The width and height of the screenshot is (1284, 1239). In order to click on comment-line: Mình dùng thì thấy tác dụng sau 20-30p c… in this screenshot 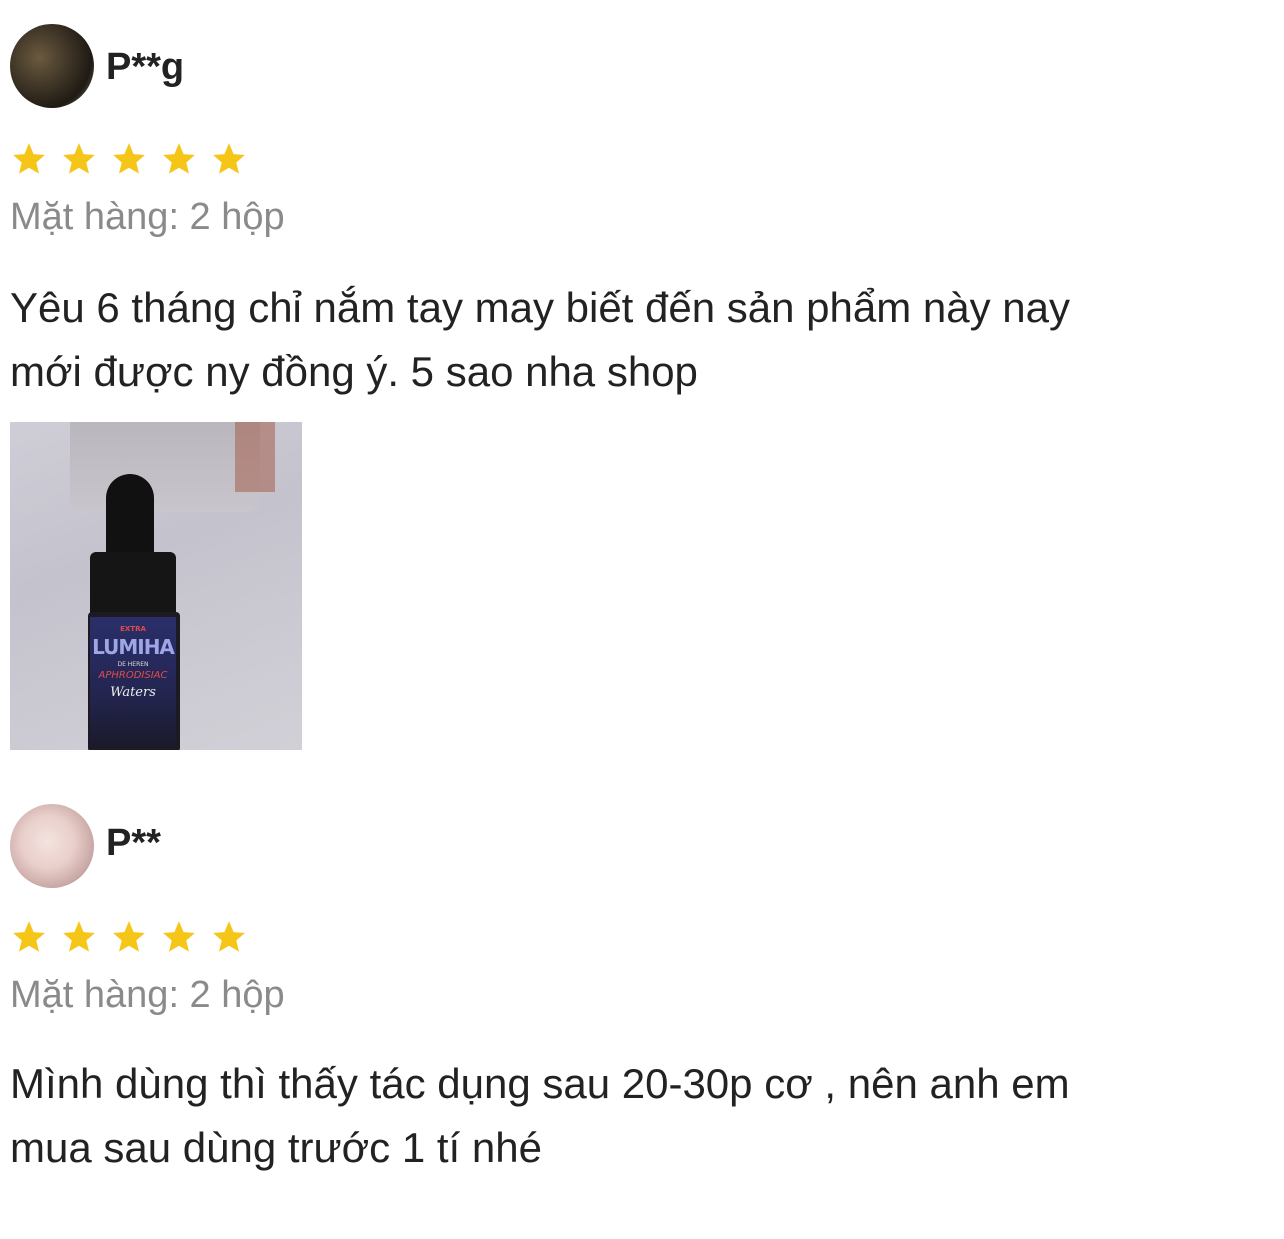, I will do `click(540, 1083)`.